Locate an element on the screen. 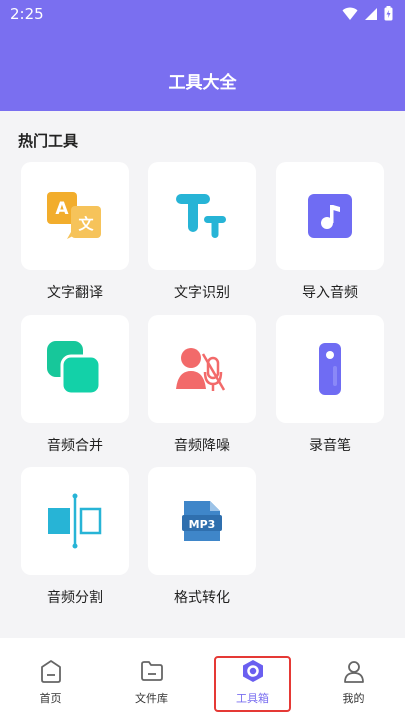 The image size is (405, 720). nav-label: 首页 is located at coordinates (50, 698).